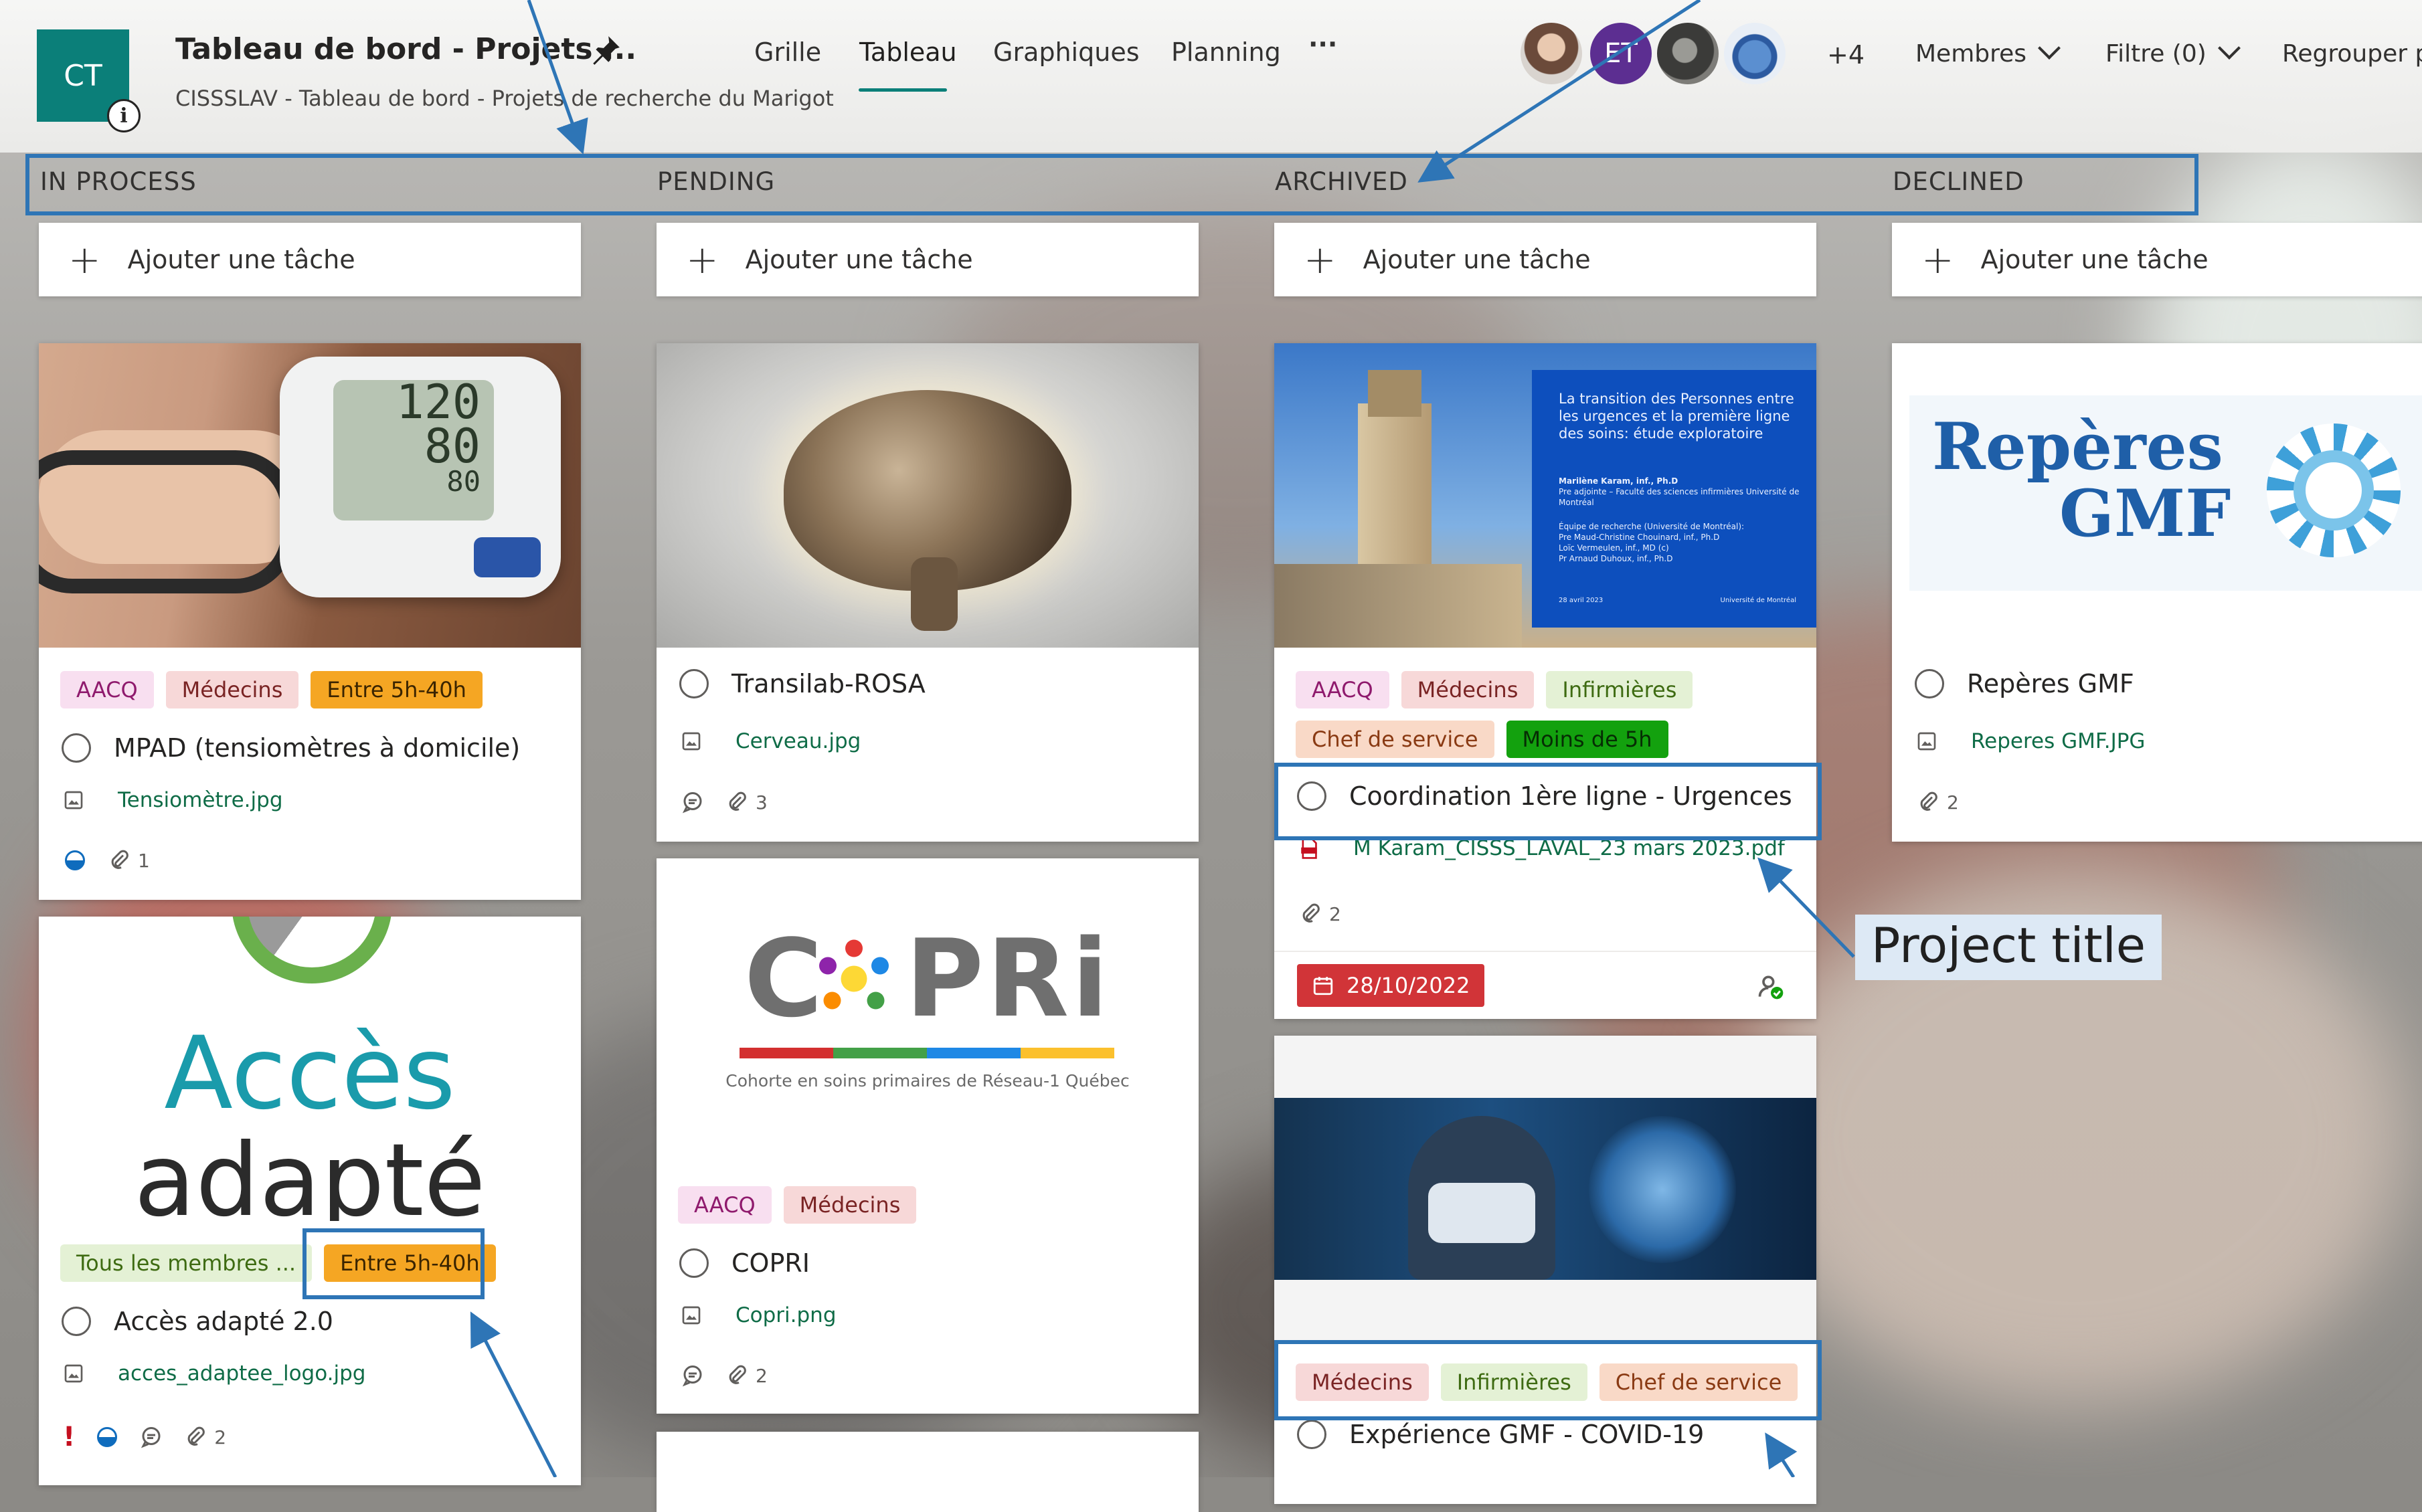  I want to click on tag-list: AACQ Médecins Infirmières, so click(1494, 689).